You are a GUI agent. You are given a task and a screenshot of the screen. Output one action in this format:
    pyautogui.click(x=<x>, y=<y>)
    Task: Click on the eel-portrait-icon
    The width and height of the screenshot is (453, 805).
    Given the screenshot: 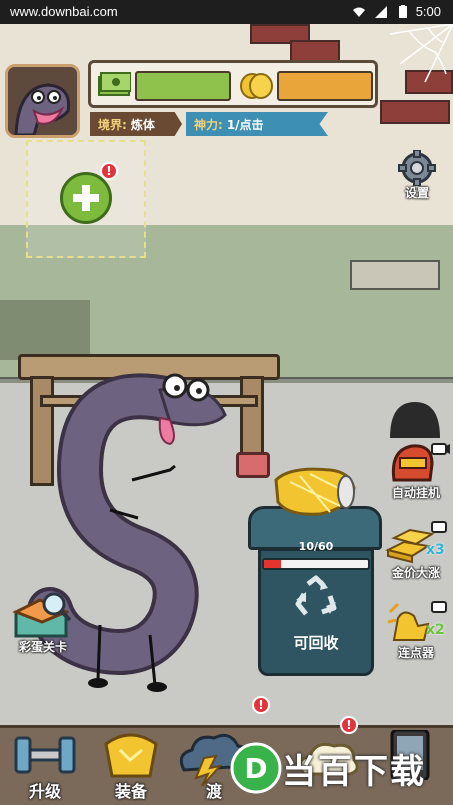 What is the action you would take?
    pyautogui.click(x=42, y=101)
    